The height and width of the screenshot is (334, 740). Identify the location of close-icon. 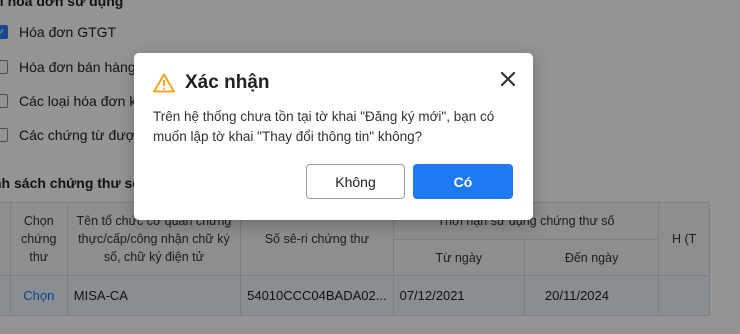
(508, 79).